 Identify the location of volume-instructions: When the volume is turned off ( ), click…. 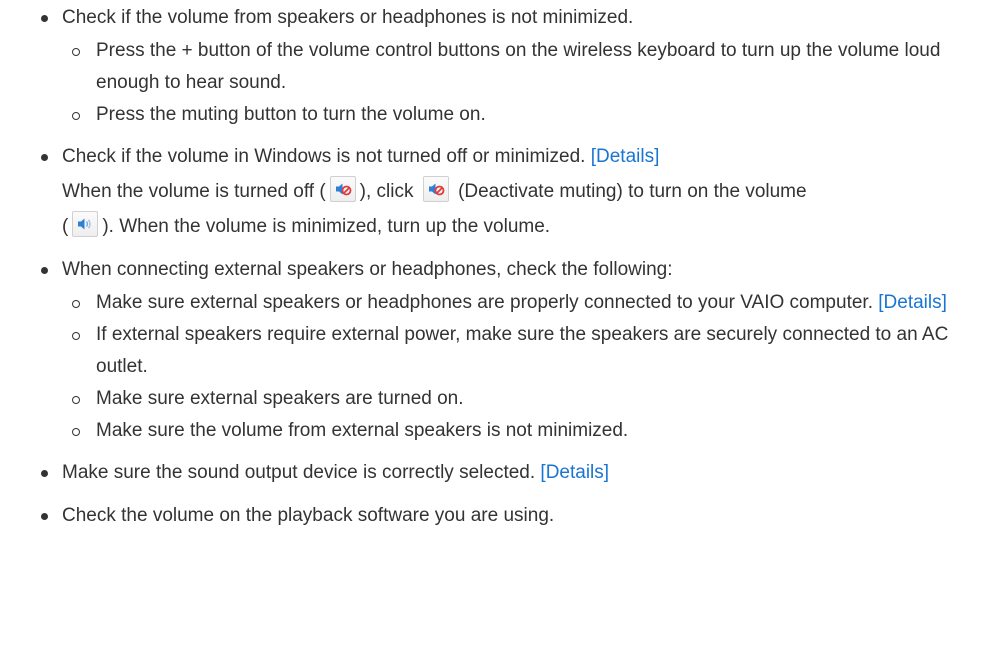
(533, 209).